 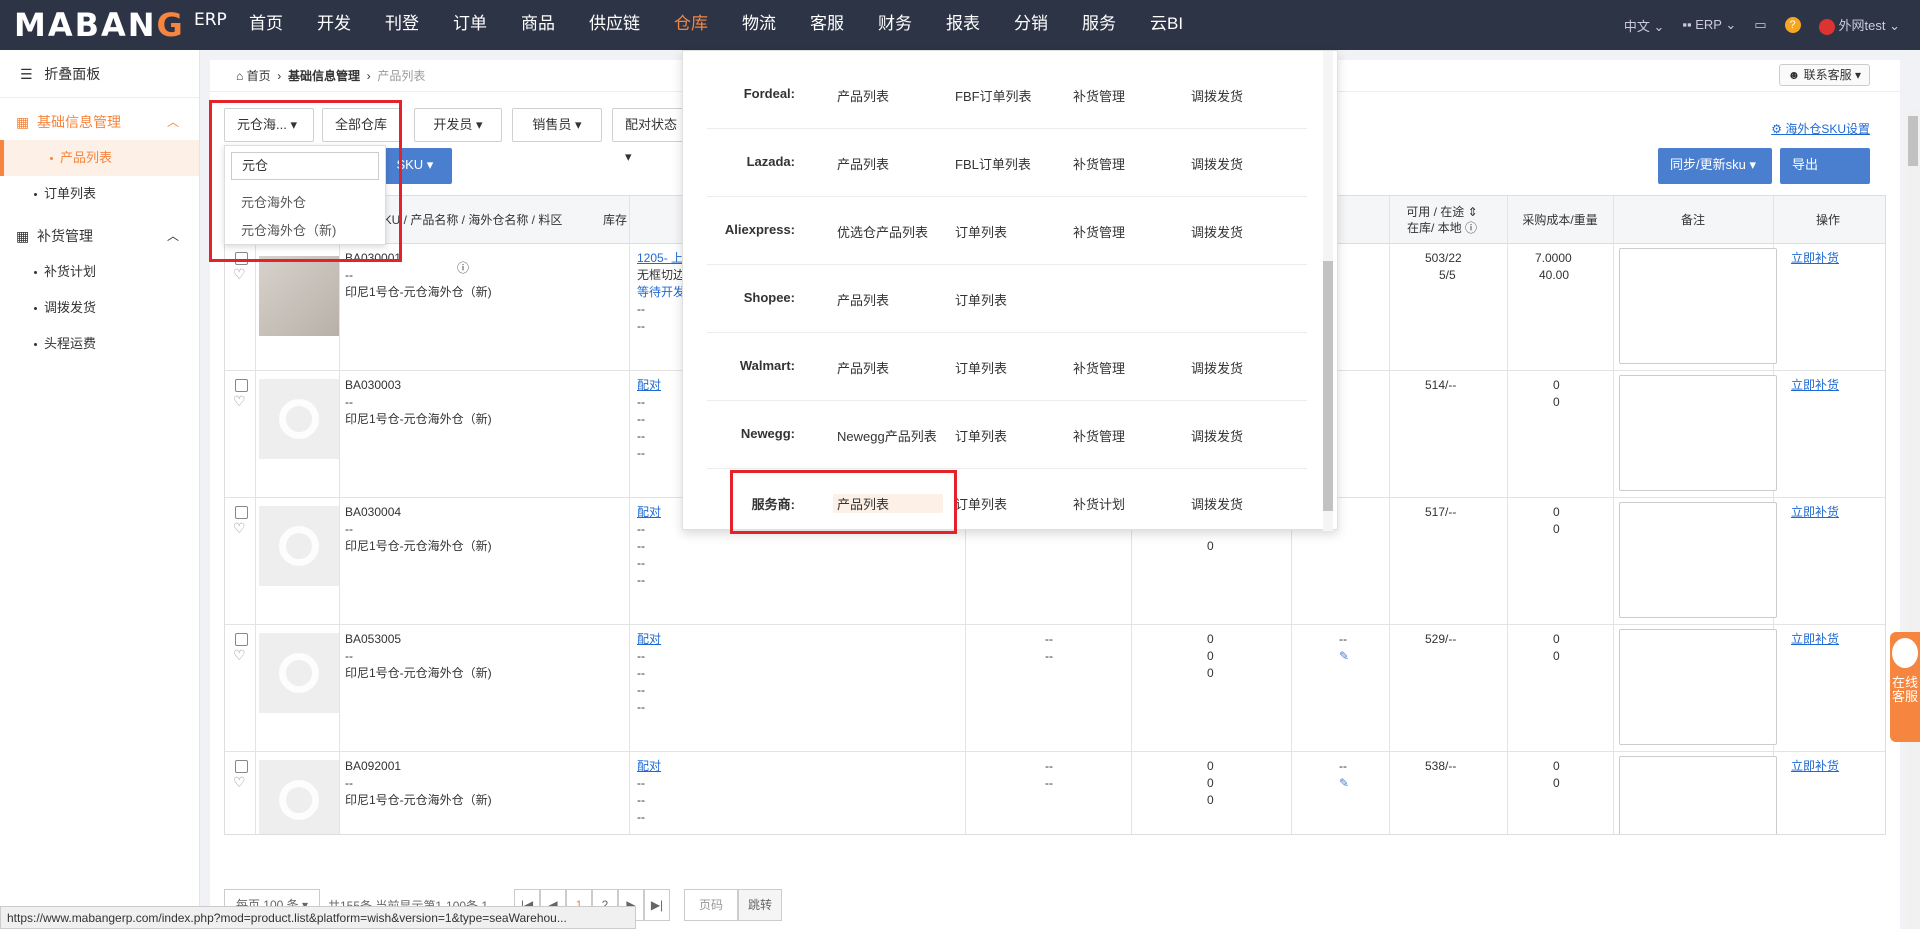 What do you see at coordinates (99, 194) in the screenshot?
I see `sidebar-item-order-list: 订单列表` at bounding box center [99, 194].